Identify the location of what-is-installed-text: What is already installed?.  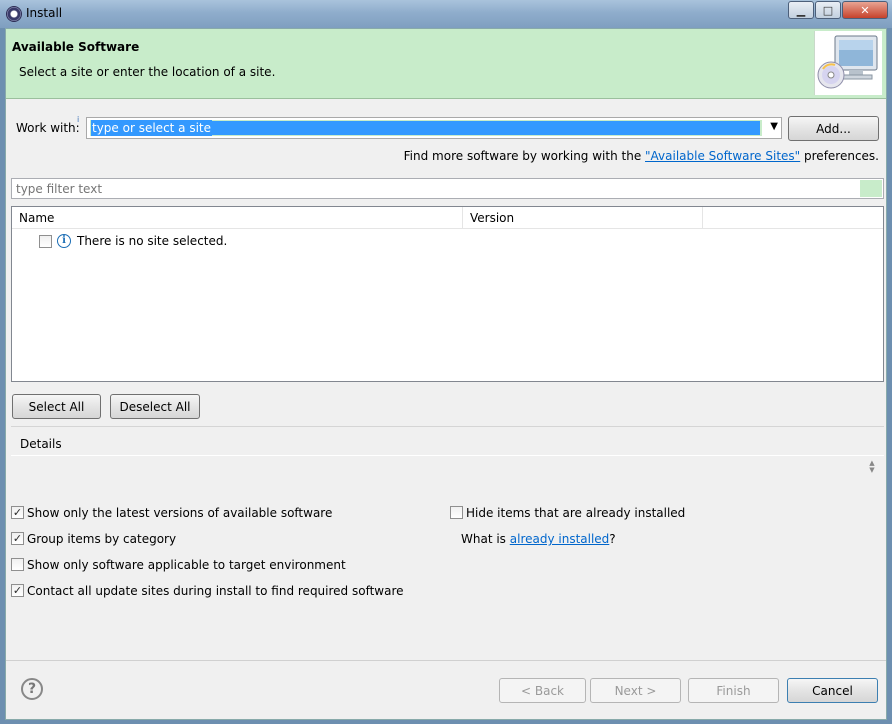
(538, 539).